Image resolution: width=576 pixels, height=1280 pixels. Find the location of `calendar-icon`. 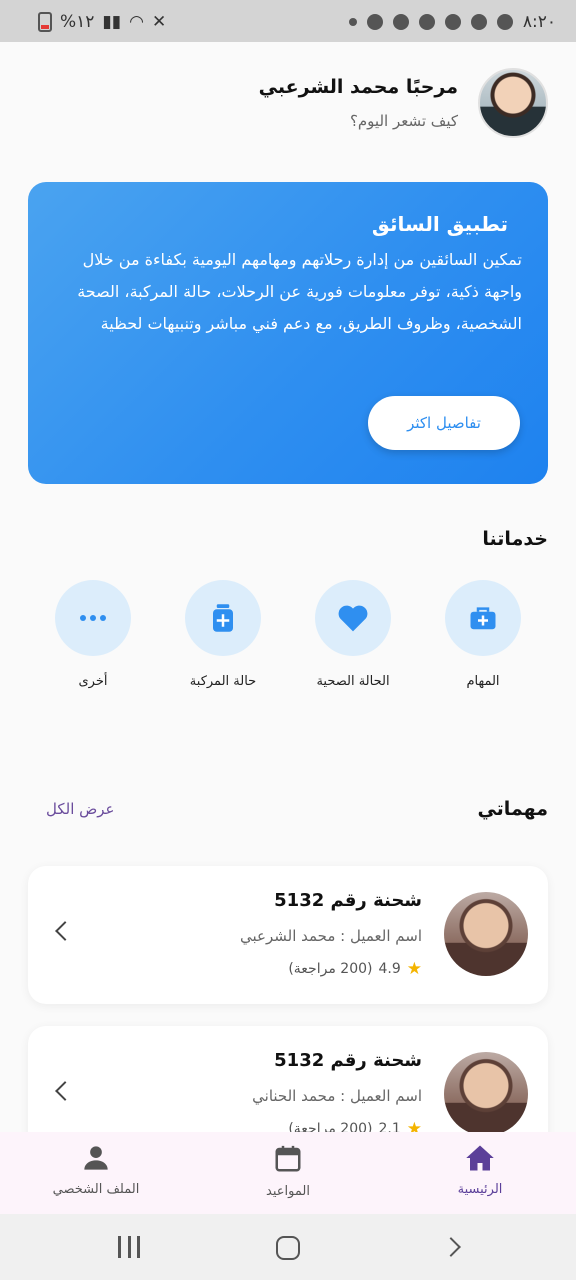

calendar-icon is located at coordinates (288, 1158).